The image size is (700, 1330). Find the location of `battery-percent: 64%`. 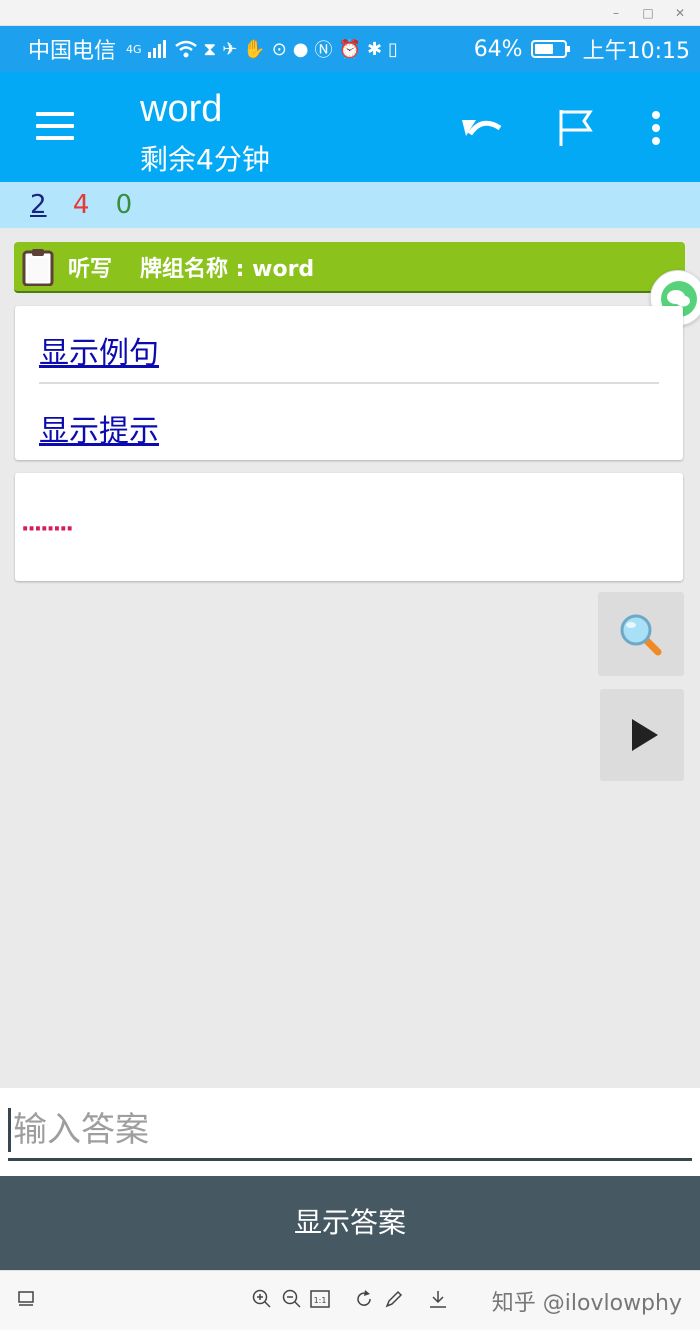

battery-percent: 64% is located at coordinates (498, 49).